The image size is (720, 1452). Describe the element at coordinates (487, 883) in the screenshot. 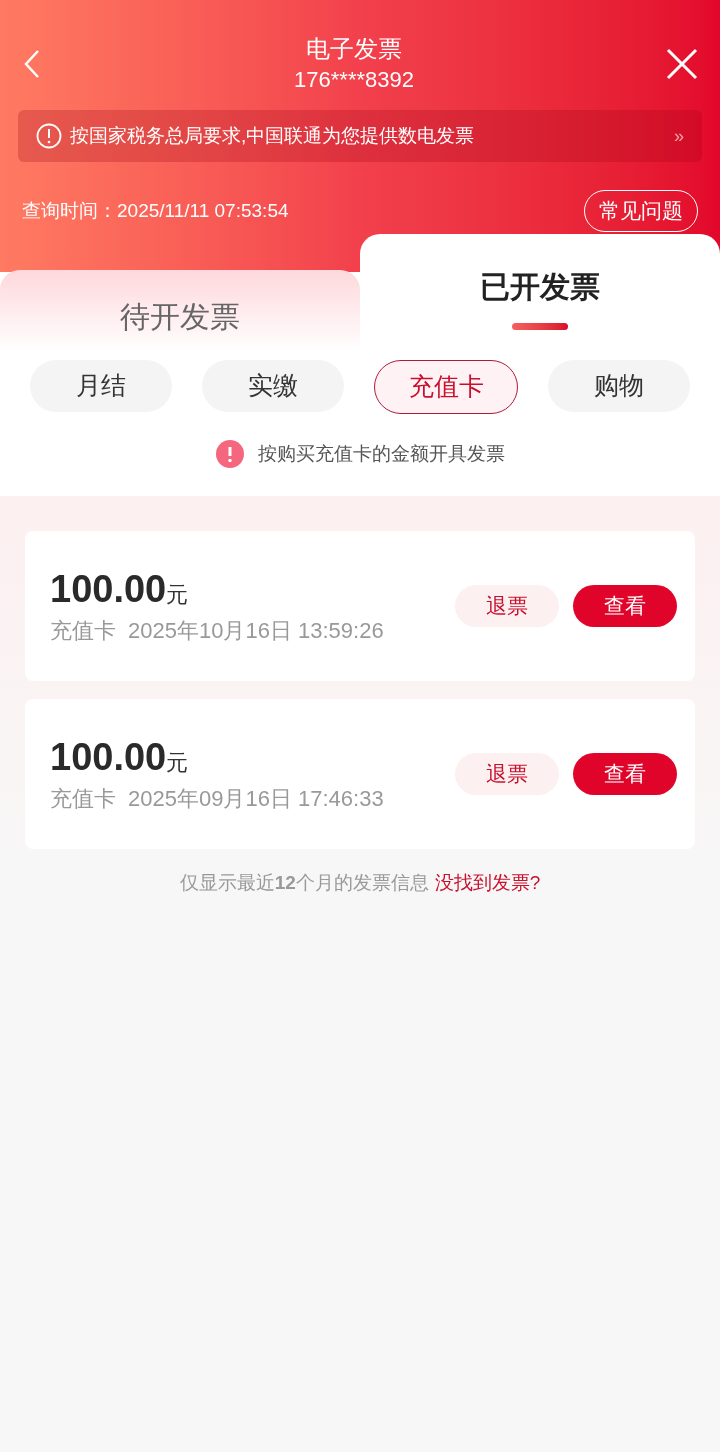

I see `not-found-link: 没找到发票?` at that location.